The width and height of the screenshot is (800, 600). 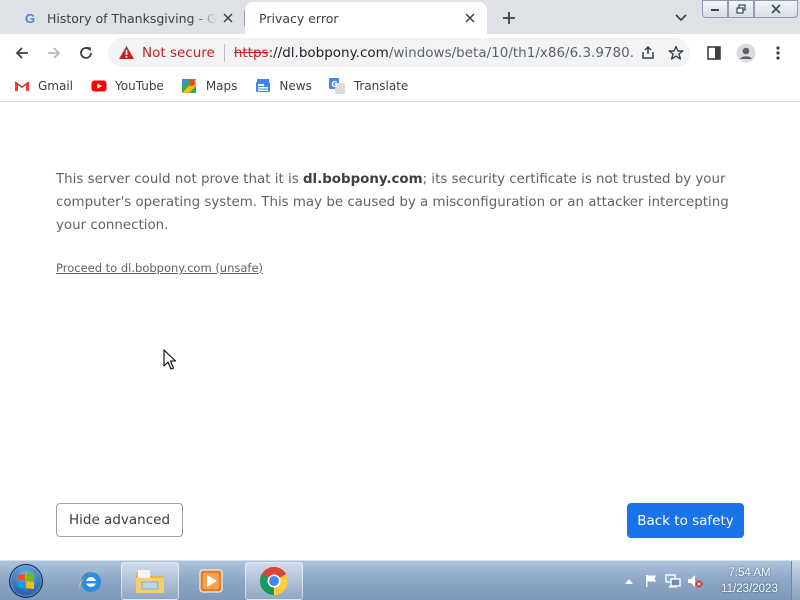 What do you see at coordinates (400, 580) in the screenshot?
I see `windows-taskbar: 7:54 AM 11/23/2023` at bounding box center [400, 580].